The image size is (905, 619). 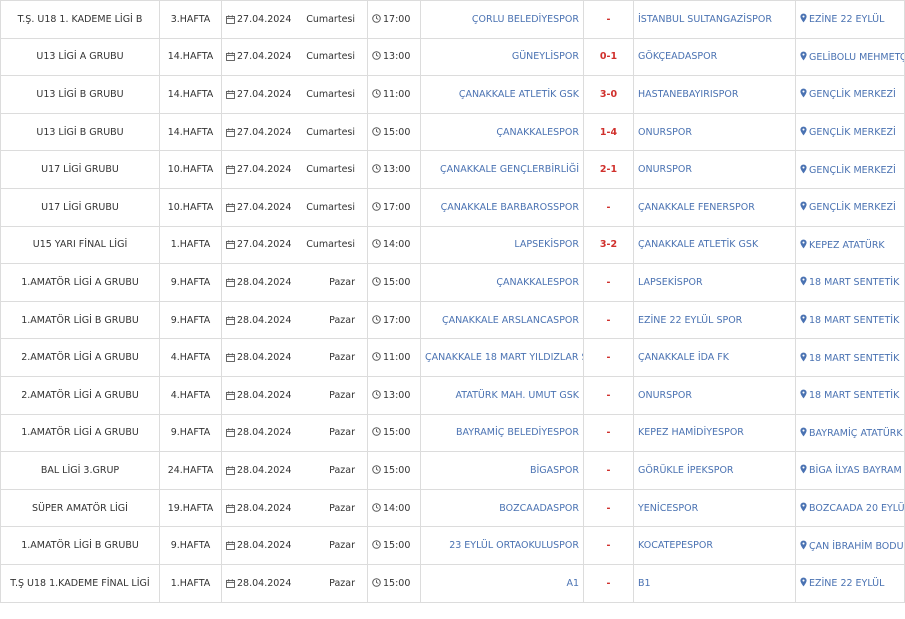 What do you see at coordinates (264, 470) in the screenshot?
I see `date-text: 28.04.2024` at bounding box center [264, 470].